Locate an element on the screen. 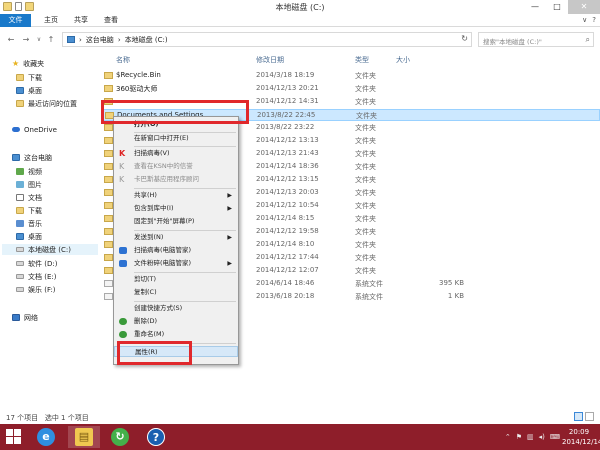 This screenshot has width=600, height=450. menu-rename: 重命名(M) is located at coordinates (176, 334).